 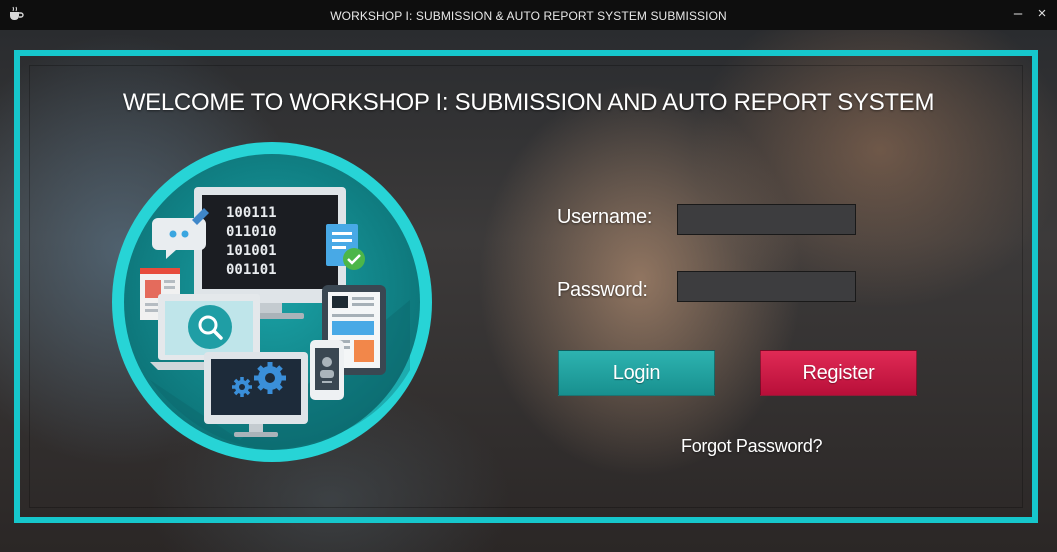 What do you see at coordinates (251, 213) in the screenshot?
I see `binary-row: 100111` at bounding box center [251, 213].